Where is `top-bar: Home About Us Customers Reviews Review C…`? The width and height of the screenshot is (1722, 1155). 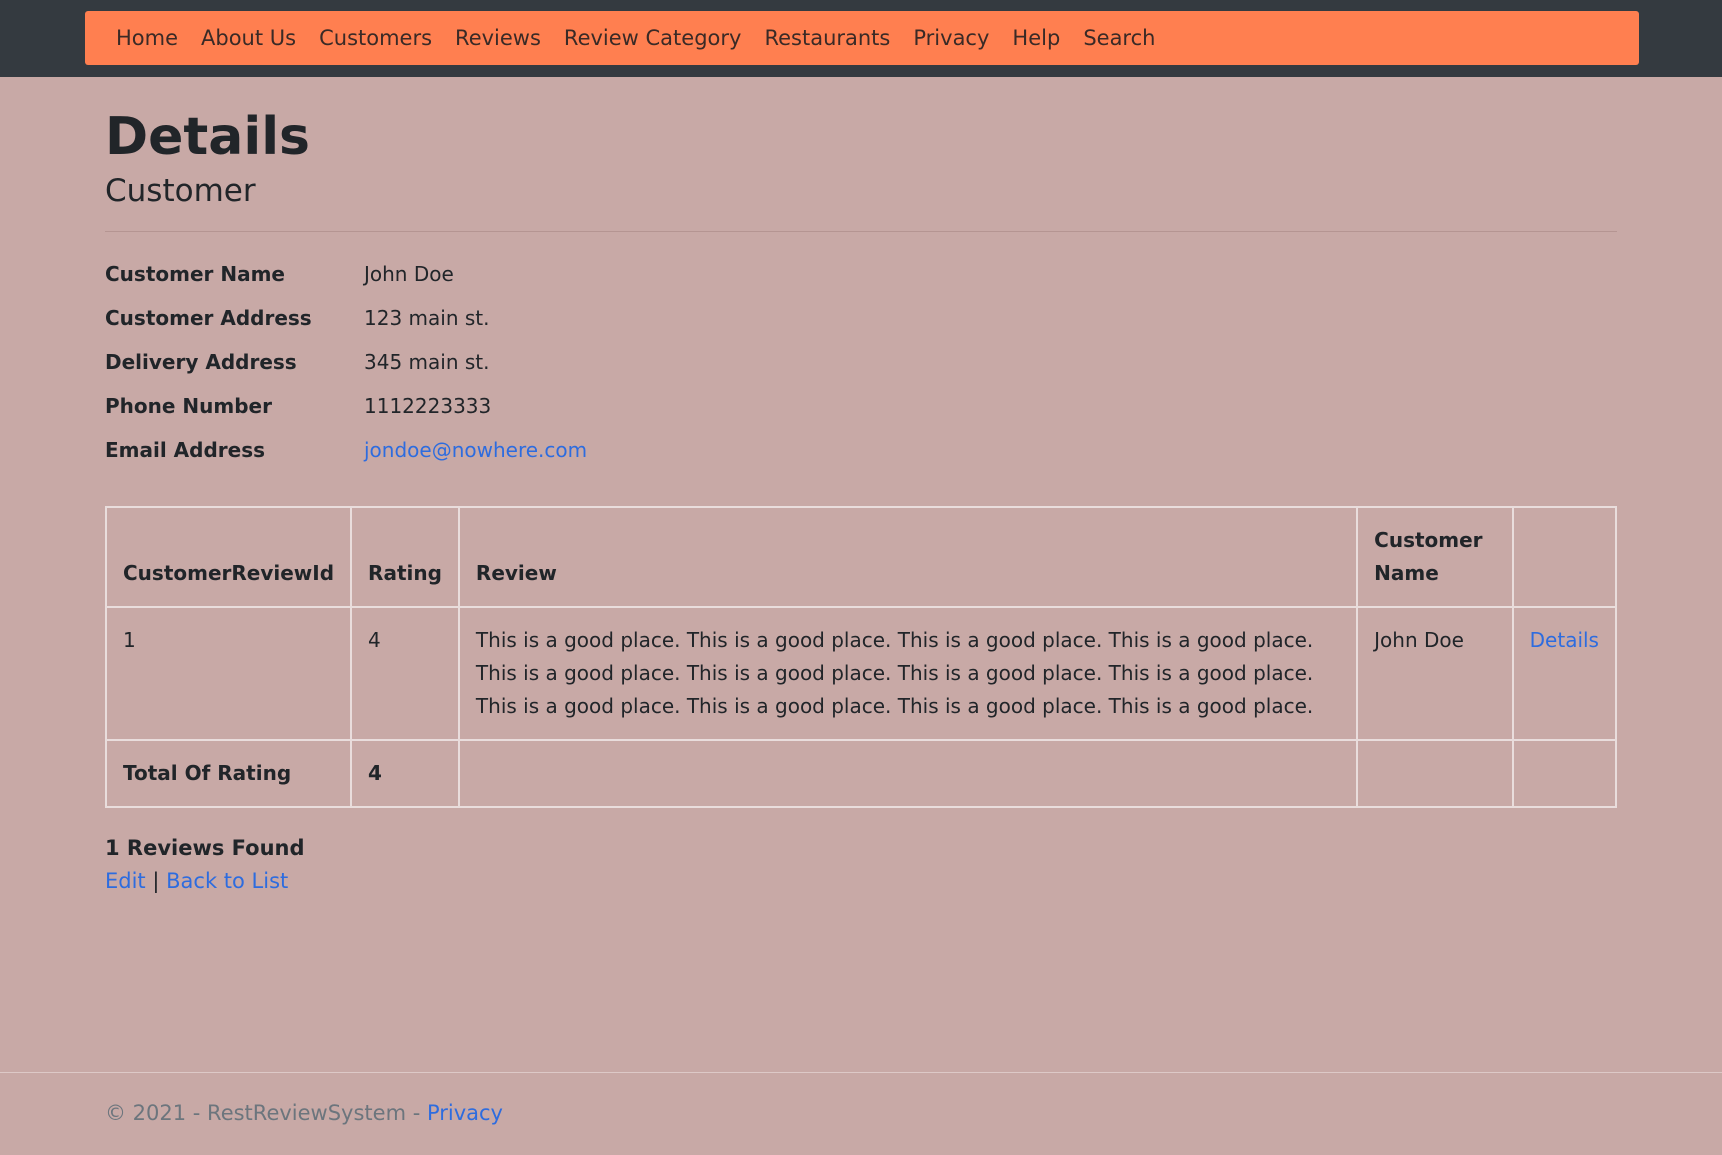
top-bar: Home About Us Customers Reviews Review C… is located at coordinates (861, 38).